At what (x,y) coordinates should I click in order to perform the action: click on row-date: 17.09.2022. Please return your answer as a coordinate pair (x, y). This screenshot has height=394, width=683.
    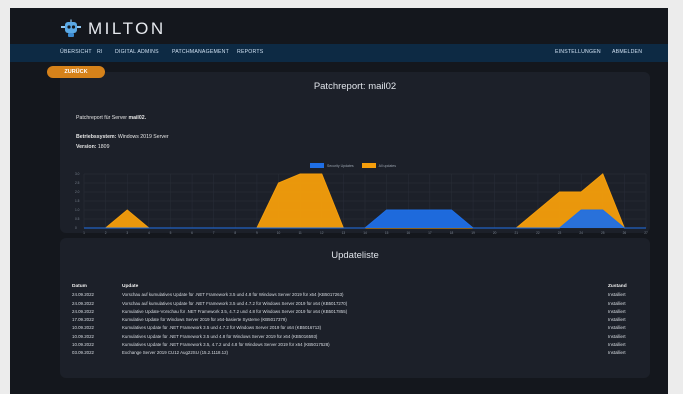
    Looking at the image, I should click on (83, 320).